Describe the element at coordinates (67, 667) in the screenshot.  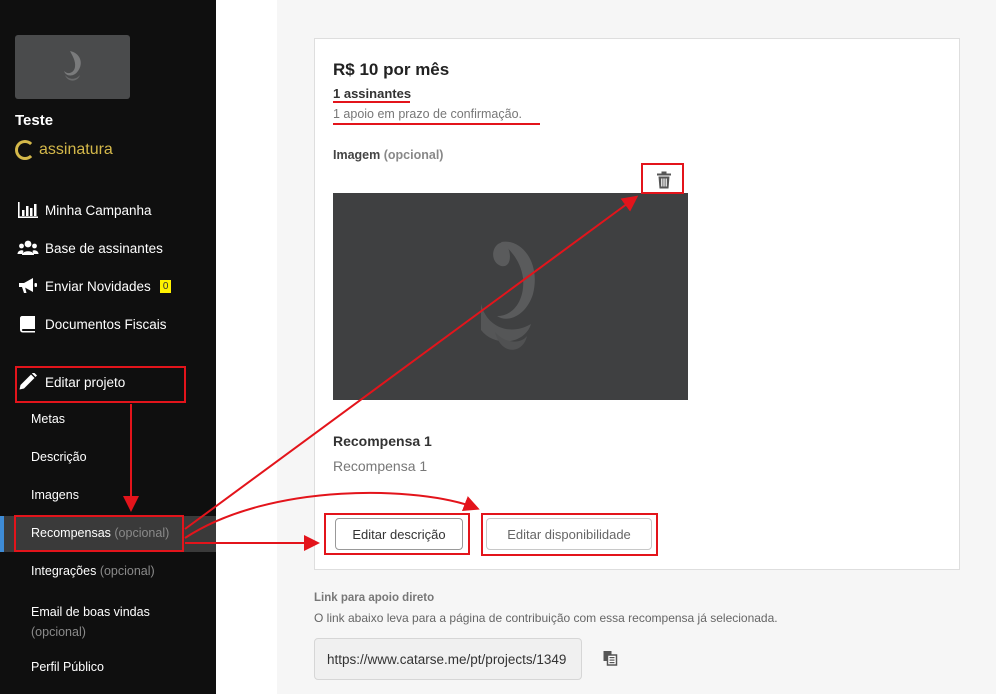
I see `sub-item-perfil: Perfil Público` at that location.